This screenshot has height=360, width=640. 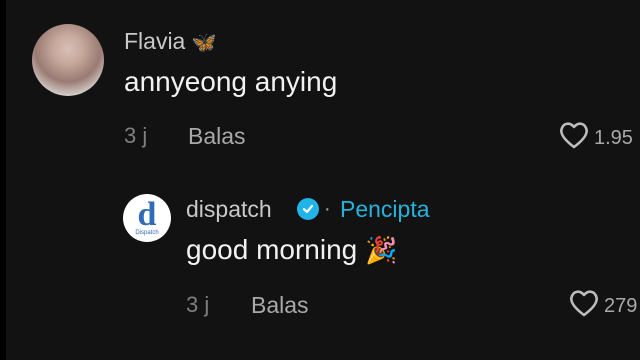 I want to click on like-count: 1.95, so click(x=613, y=137).